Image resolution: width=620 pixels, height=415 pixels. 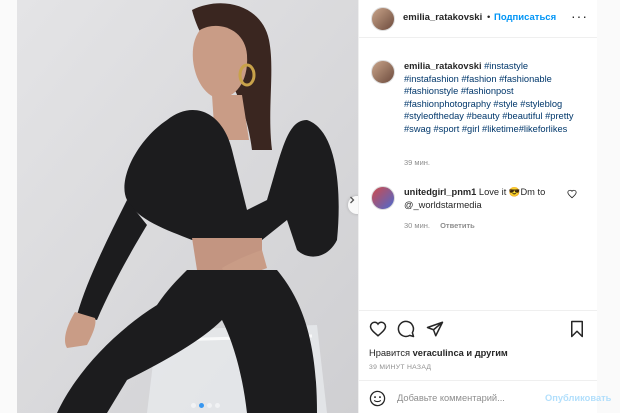 I want to click on likes-prefix: Нравится, so click(x=390, y=353).